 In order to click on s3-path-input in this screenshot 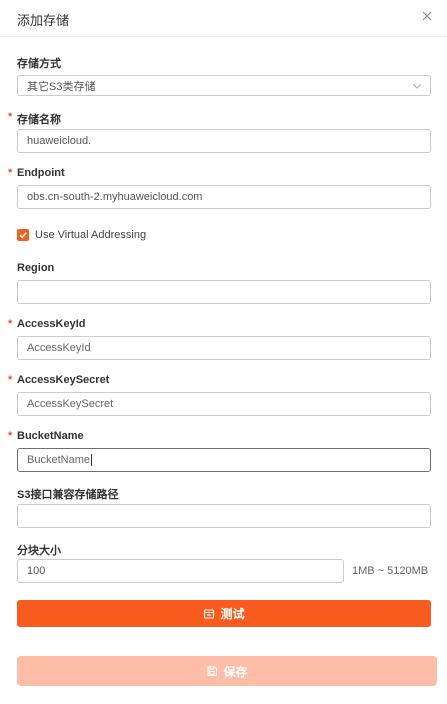, I will do `click(224, 516)`.